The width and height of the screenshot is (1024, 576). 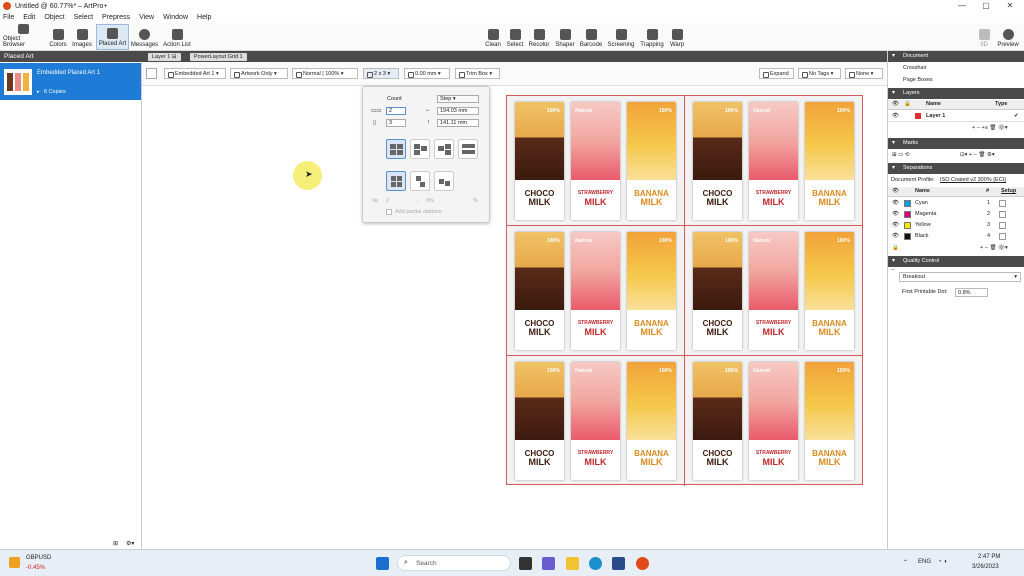 I want to click on tab-layer-1: Layer 1 ⊟, so click(x=164, y=57).